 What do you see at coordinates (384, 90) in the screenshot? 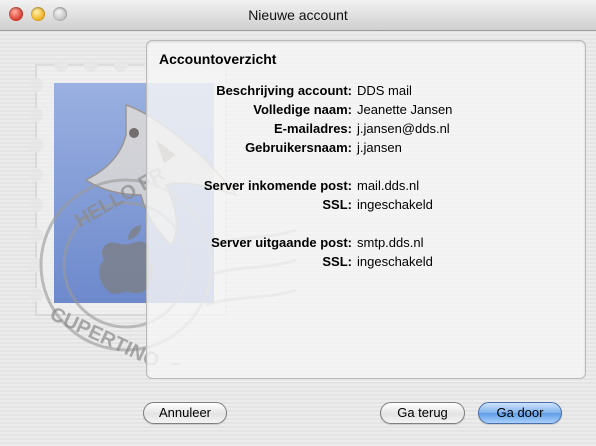
I see `row-value: DDS mail` at bounding box center [384, 90].